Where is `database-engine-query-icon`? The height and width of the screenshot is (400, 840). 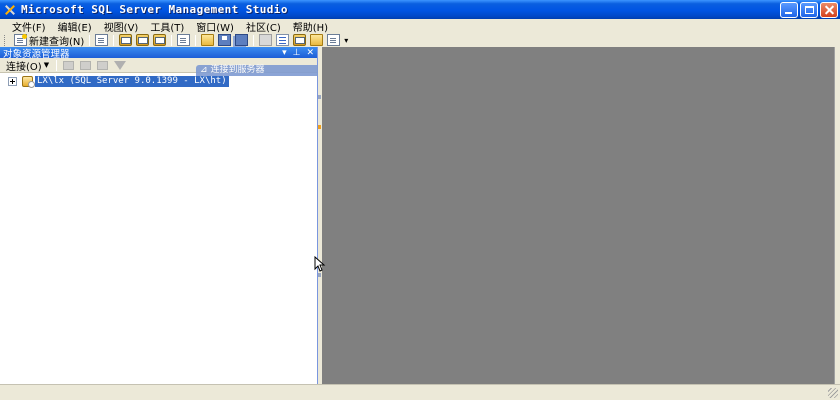
database-engine-query-icon is located at coordinates (126, 40).